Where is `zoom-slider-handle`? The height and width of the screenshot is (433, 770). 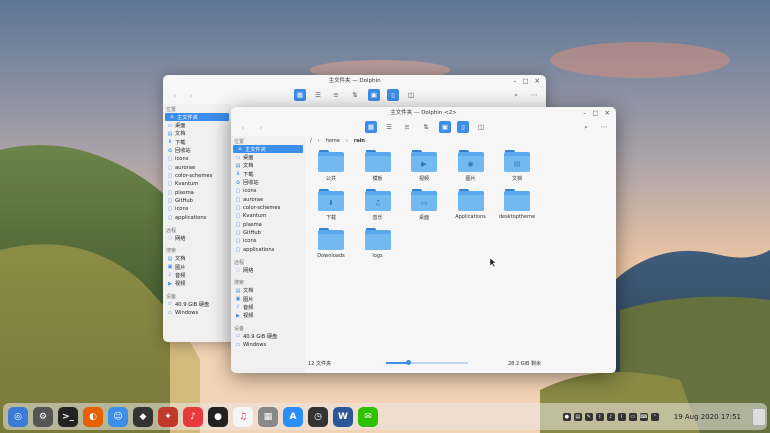 zoom-slider-handle is located at coordinates (408, 362).